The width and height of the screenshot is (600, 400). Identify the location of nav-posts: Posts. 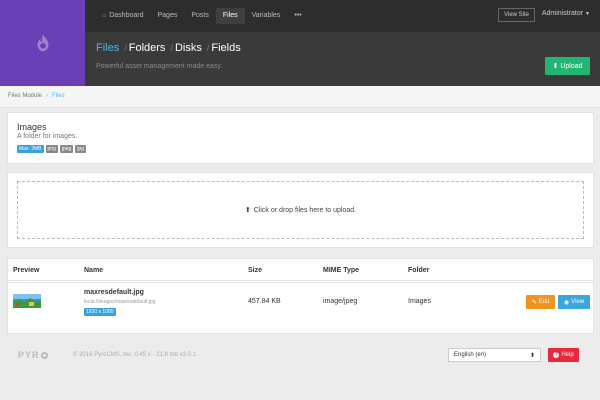
(200, 16).